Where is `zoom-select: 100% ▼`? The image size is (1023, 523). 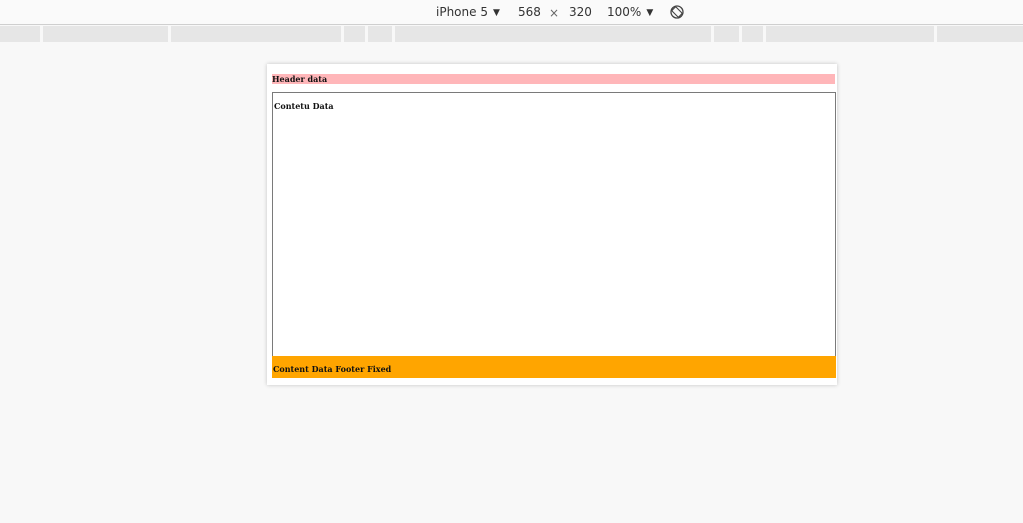 zoom-select: 100% ▼ is located at coordinates (630, 13).